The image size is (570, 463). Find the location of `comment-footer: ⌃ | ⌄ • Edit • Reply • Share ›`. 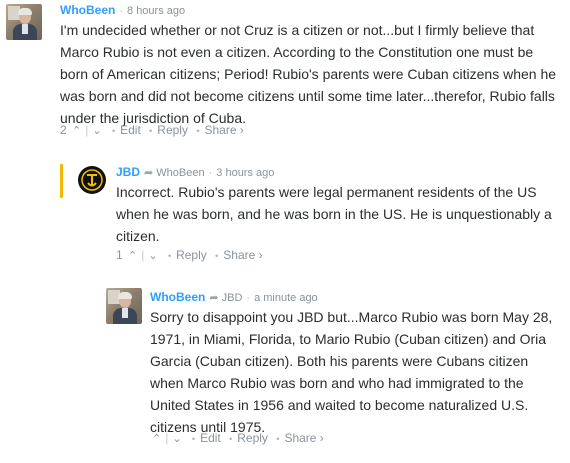

comment-footer: ⌃ | ⌄ • Edit • Reply • Share › is located at coordinates (237, 438).